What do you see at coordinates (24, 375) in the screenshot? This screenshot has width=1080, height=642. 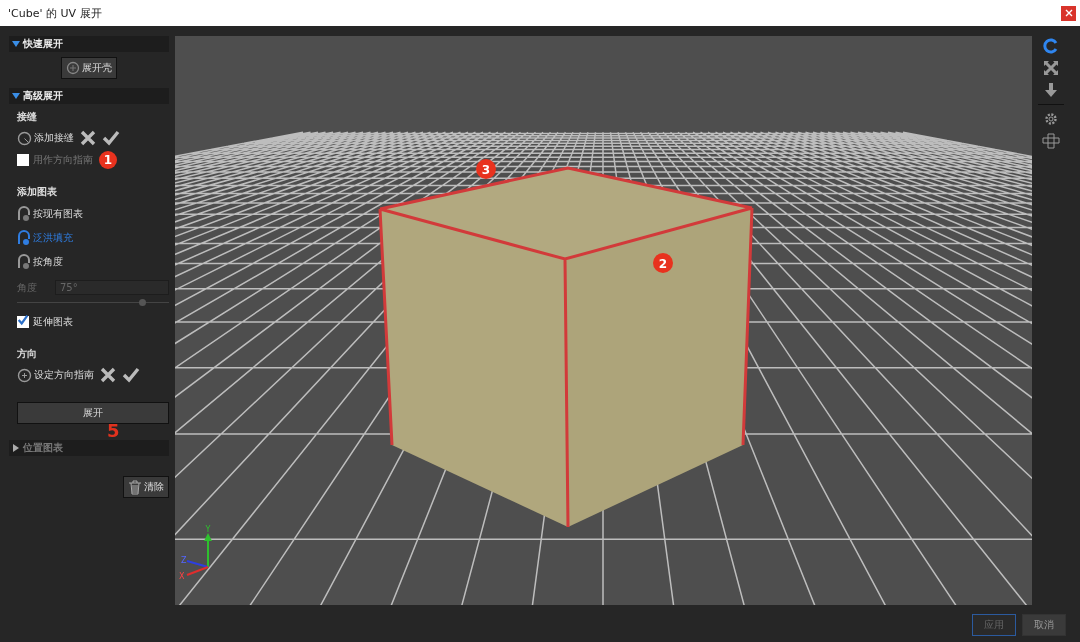 I see `orientation-tool-icon` at bounding box center [24, 375].